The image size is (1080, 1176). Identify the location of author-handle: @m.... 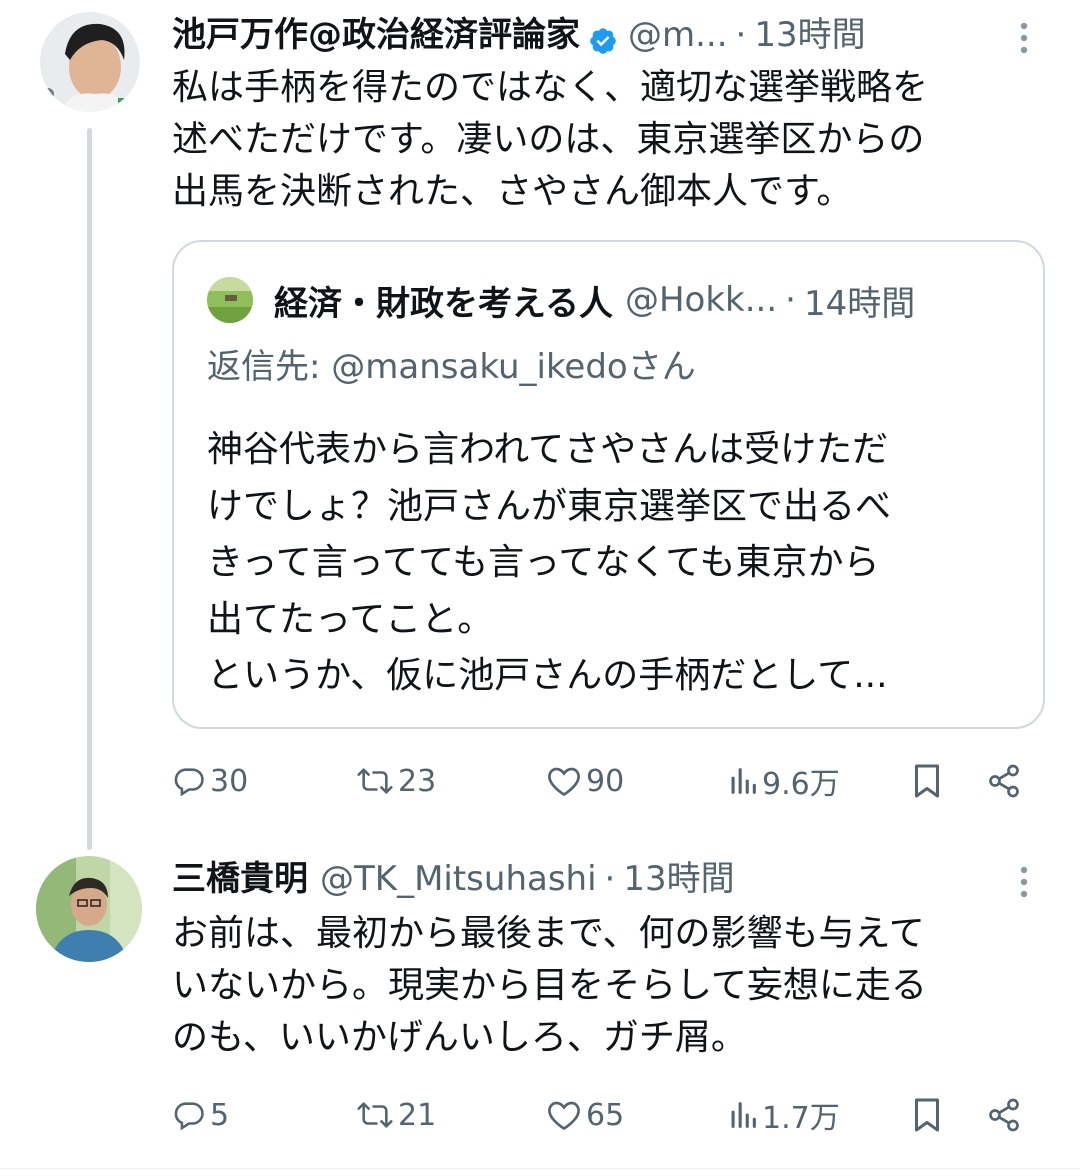
(678, 35).